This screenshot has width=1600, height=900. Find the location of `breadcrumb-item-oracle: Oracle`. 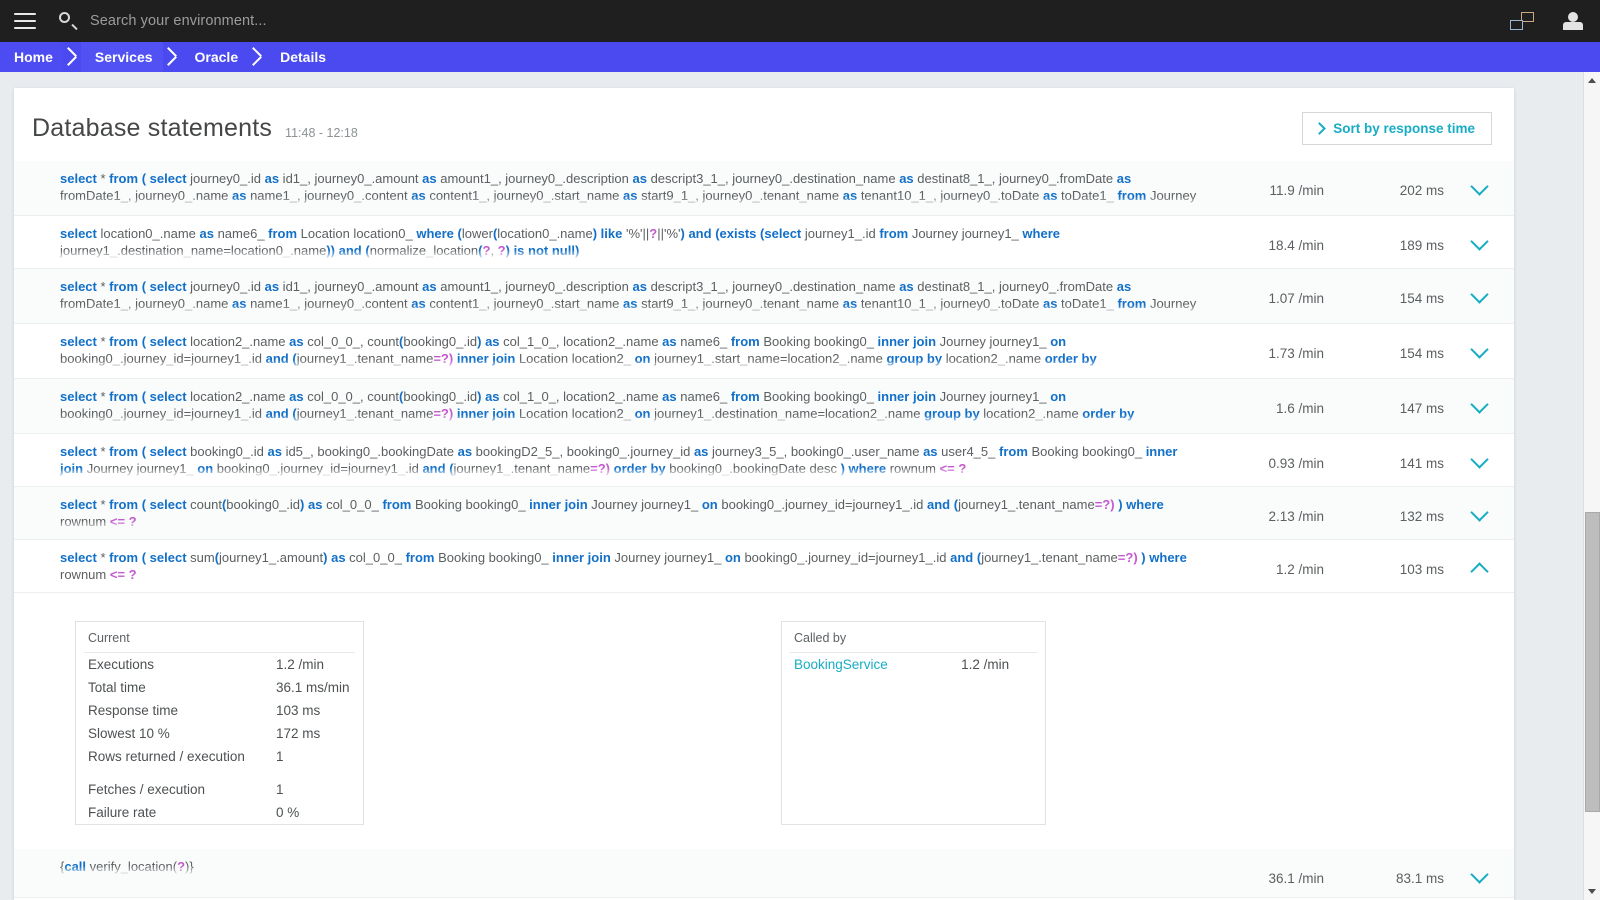

breadcrumb-item-oracle: Oracle is located at coordinates (214, 57).